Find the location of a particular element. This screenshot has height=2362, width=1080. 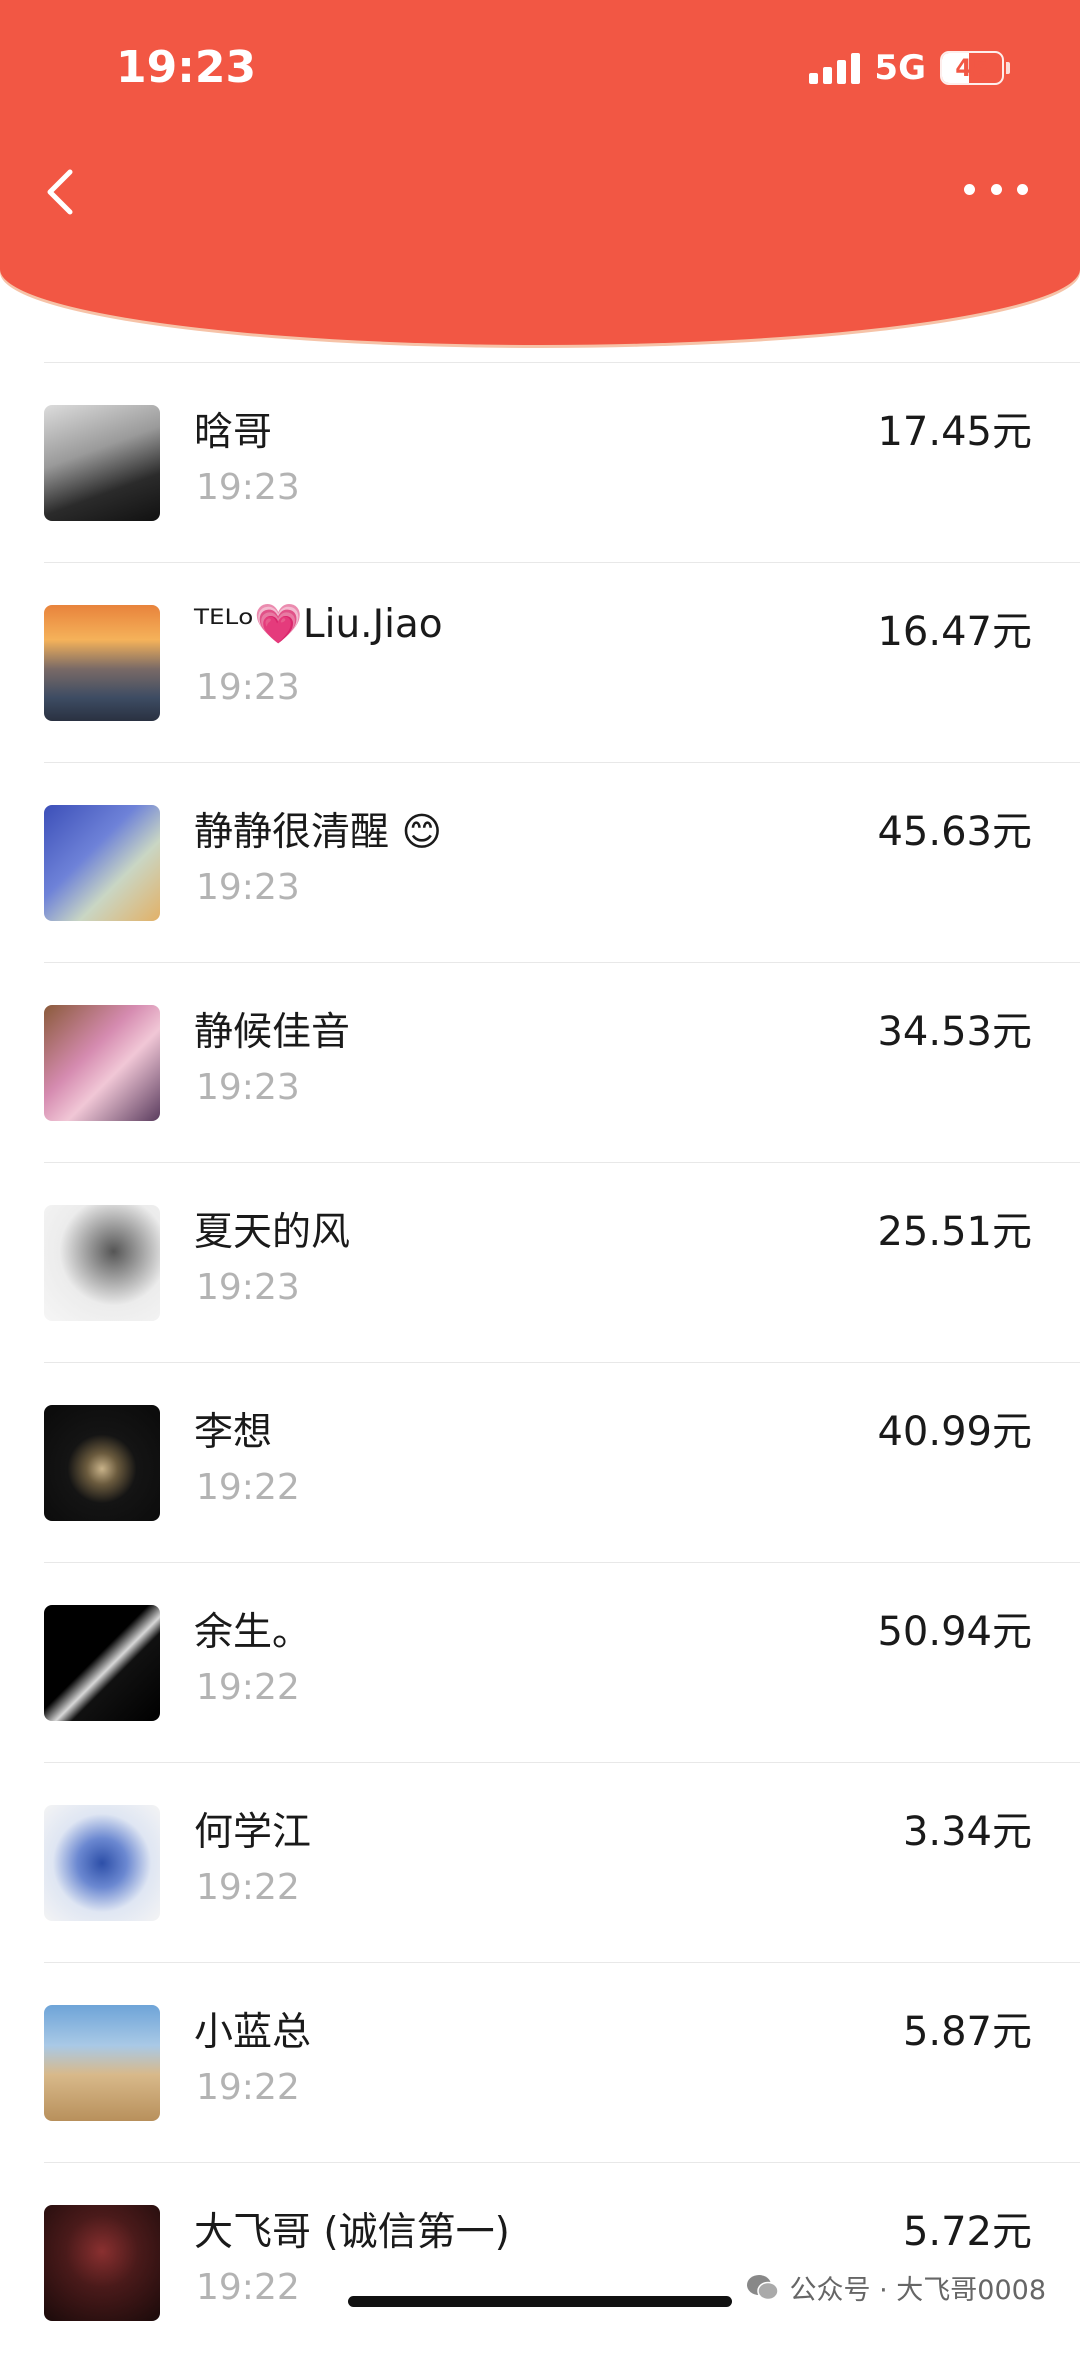

battery-level: 45 is located at coordinates (972, 68).